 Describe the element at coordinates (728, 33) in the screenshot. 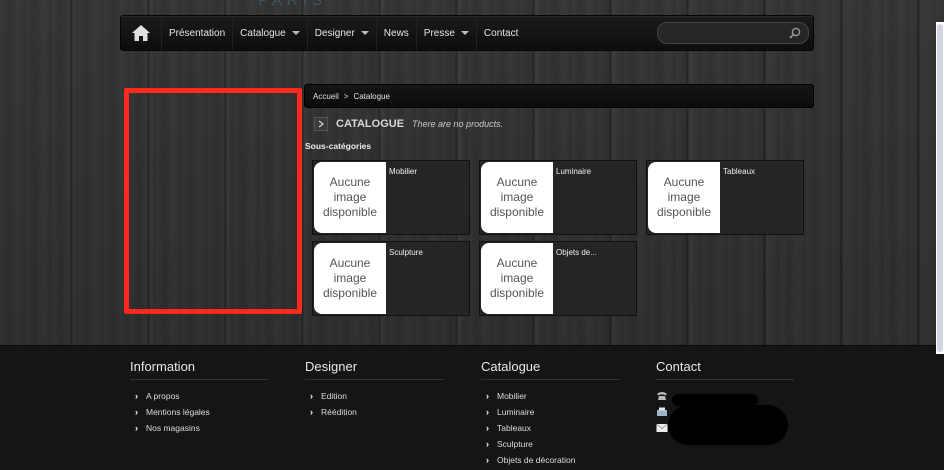

I see `search-input` at that location.